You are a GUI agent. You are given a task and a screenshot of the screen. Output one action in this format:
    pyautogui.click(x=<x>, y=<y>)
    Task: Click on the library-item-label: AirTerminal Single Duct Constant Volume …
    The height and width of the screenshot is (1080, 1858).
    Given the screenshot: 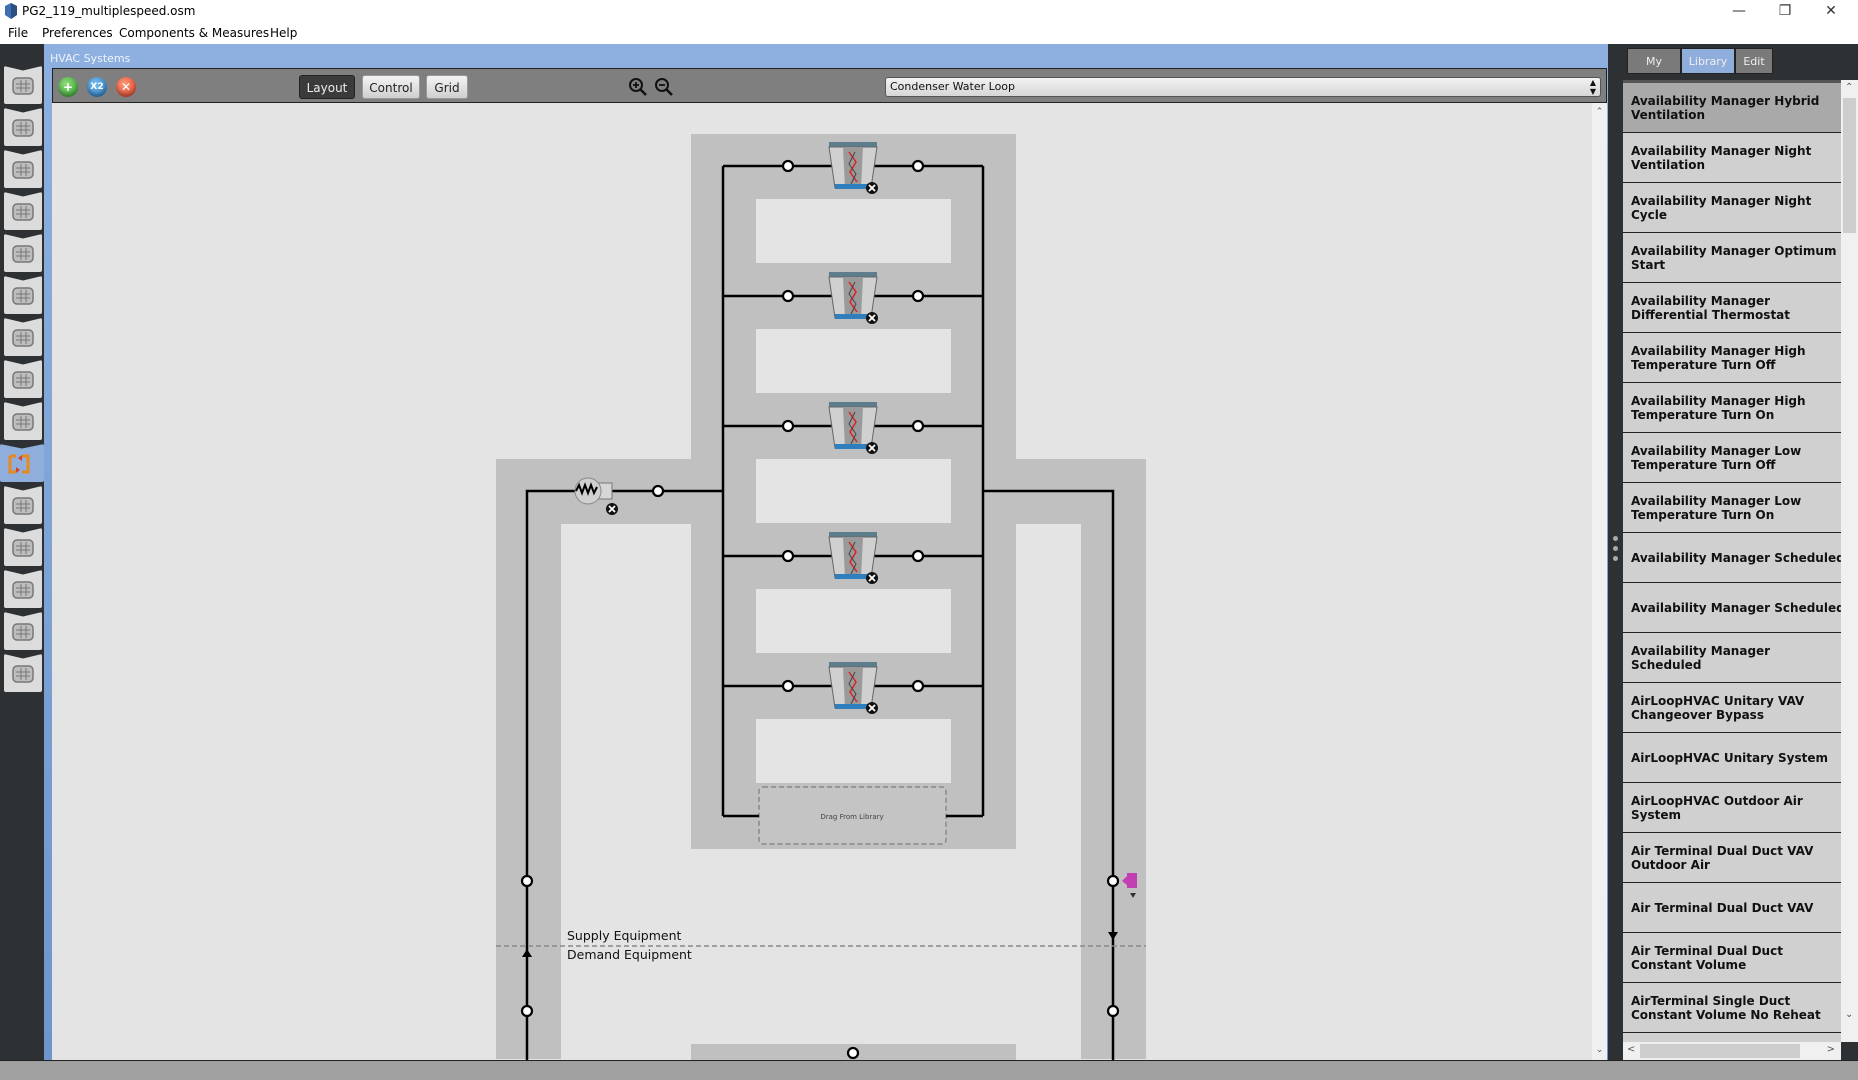 What is the action you would take?
    pyautogui.click(x=1726, y=1007)
    